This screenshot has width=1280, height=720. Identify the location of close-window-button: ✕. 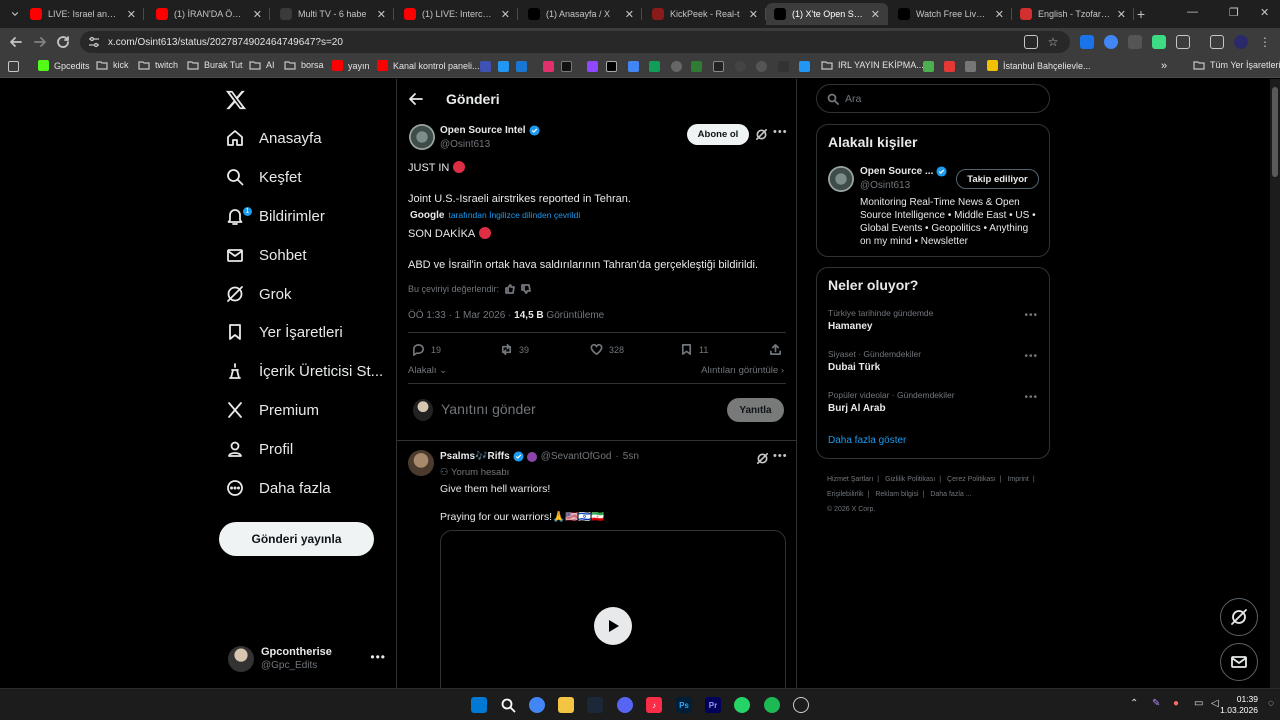
(1264, 12).